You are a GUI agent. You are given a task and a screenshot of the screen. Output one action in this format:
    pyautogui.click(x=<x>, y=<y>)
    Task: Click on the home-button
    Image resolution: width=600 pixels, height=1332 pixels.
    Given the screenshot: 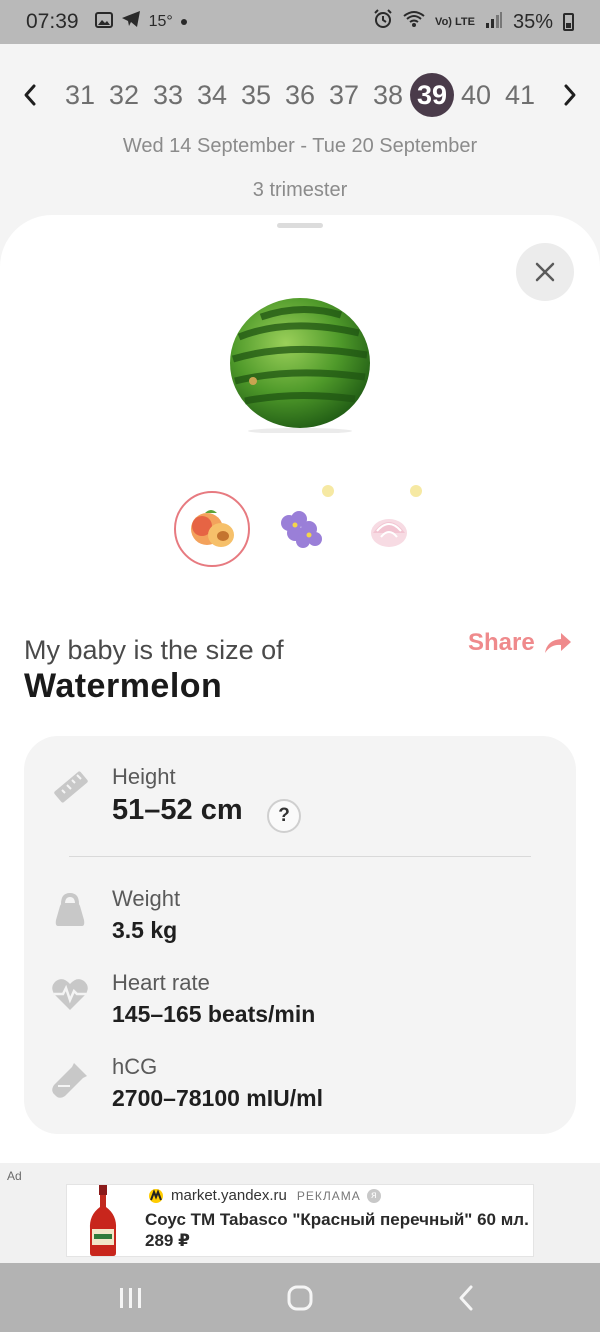 What is the action you would take?
    pyautogui.click(x=300, y=1298)
    